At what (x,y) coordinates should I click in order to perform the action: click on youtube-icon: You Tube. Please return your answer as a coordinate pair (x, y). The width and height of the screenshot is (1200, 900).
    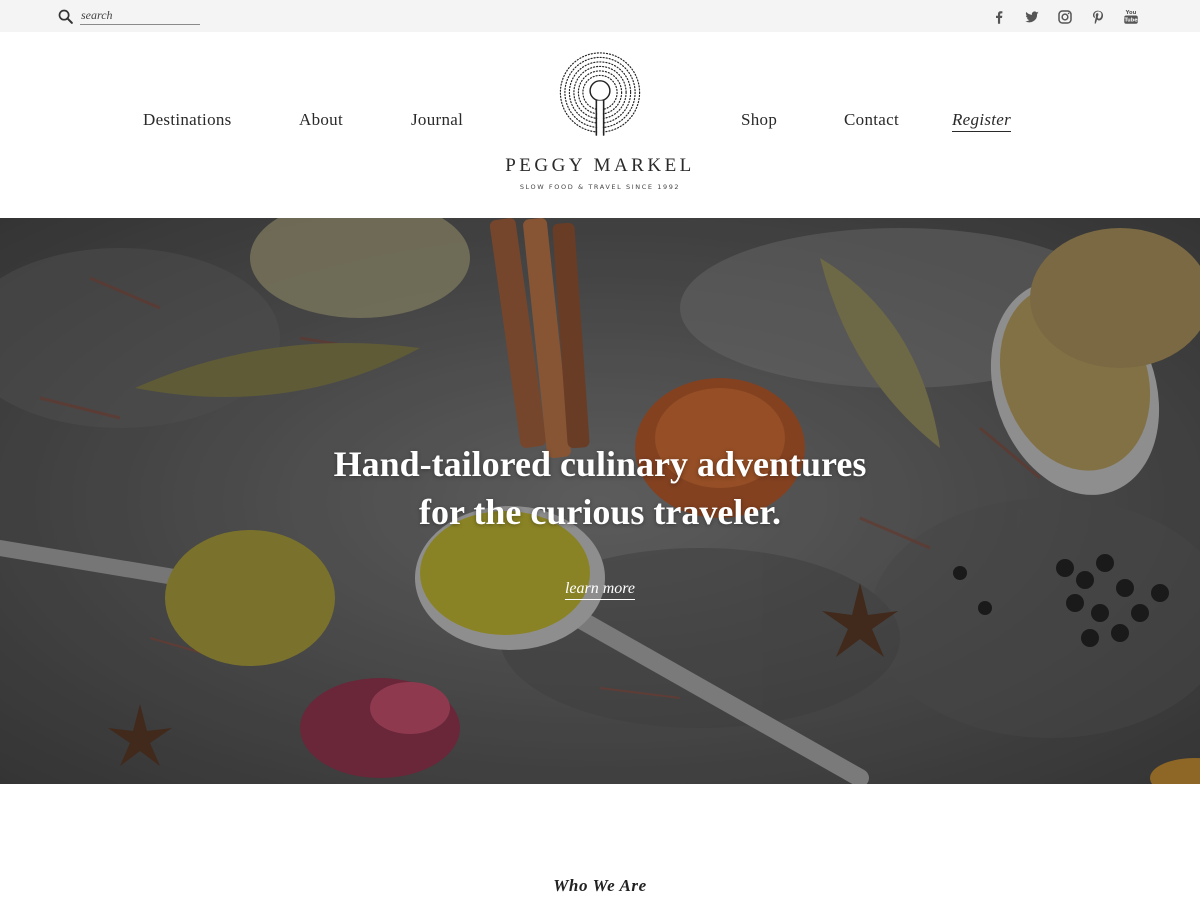
    Looking at the image, I should click on (1131, 17).